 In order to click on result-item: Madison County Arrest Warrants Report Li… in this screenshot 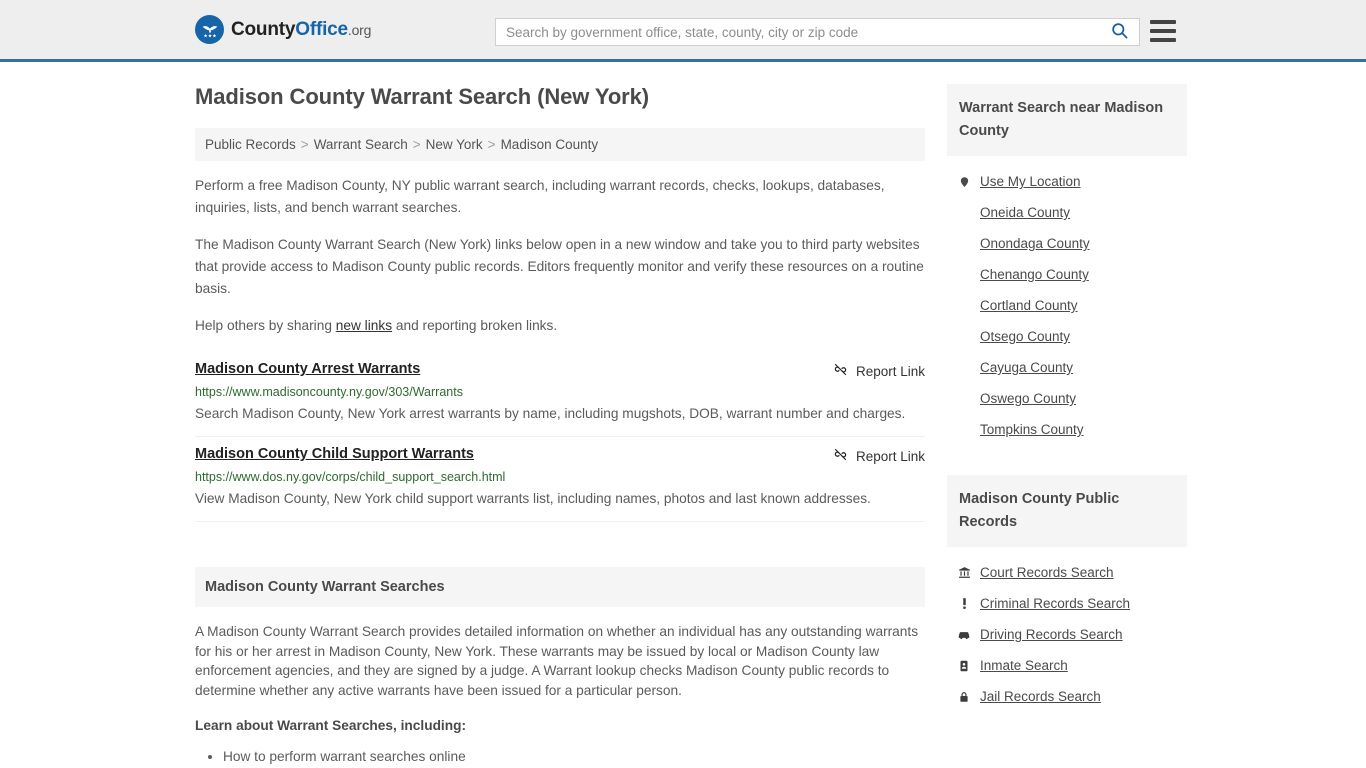, I will do `click(560, 394)`.